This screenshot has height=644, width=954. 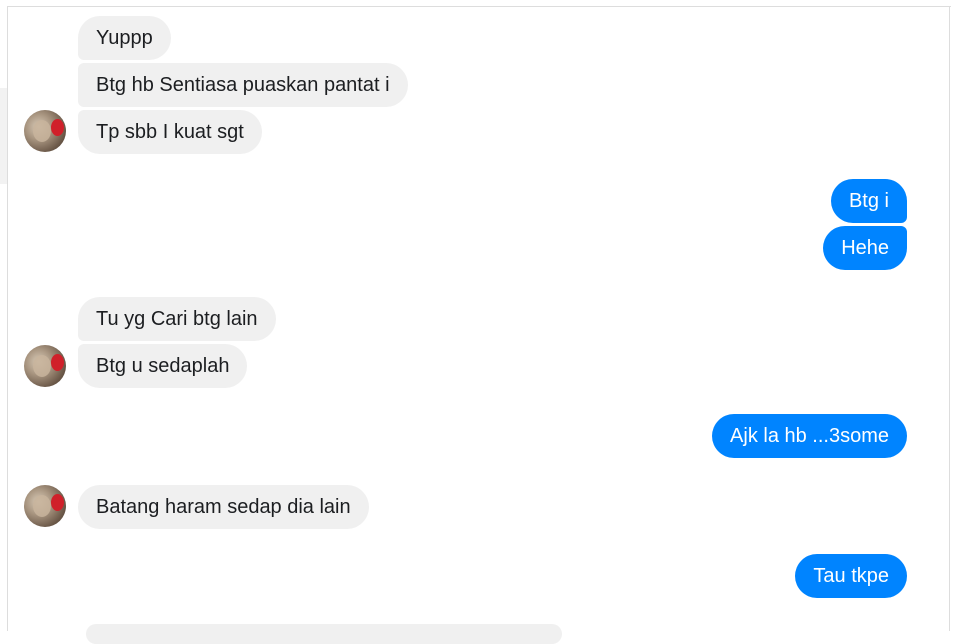 What do you see at coordinates (177, 319) in the screenshot?
I see `message-bubble-incoming: Tu yg Cari btg lain` at bounding box center [177, 319].